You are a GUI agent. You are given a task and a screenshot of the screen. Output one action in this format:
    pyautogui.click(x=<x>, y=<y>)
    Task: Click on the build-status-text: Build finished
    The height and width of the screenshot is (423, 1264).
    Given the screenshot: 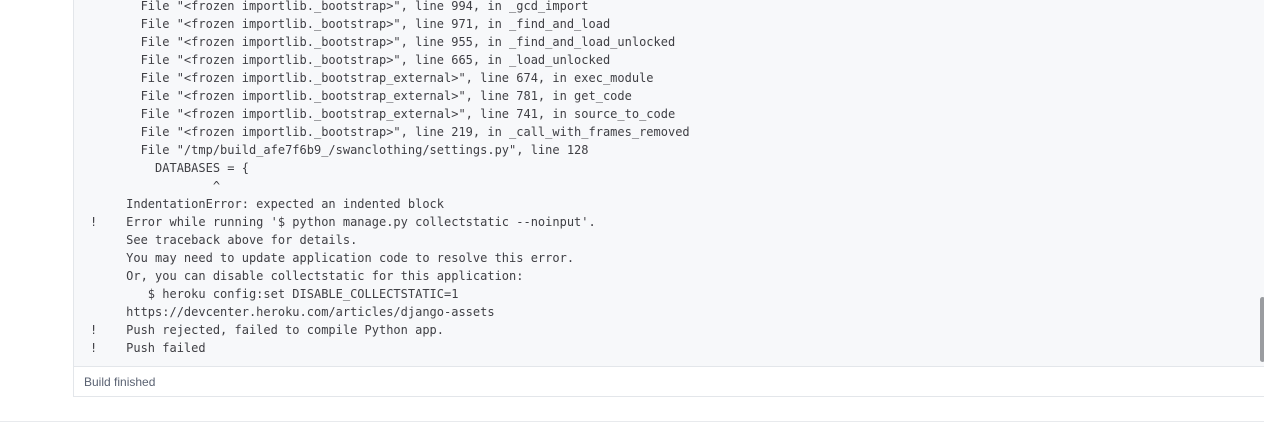 What is the action you would take?
    pyautogui.click(x=120, y=382)
    